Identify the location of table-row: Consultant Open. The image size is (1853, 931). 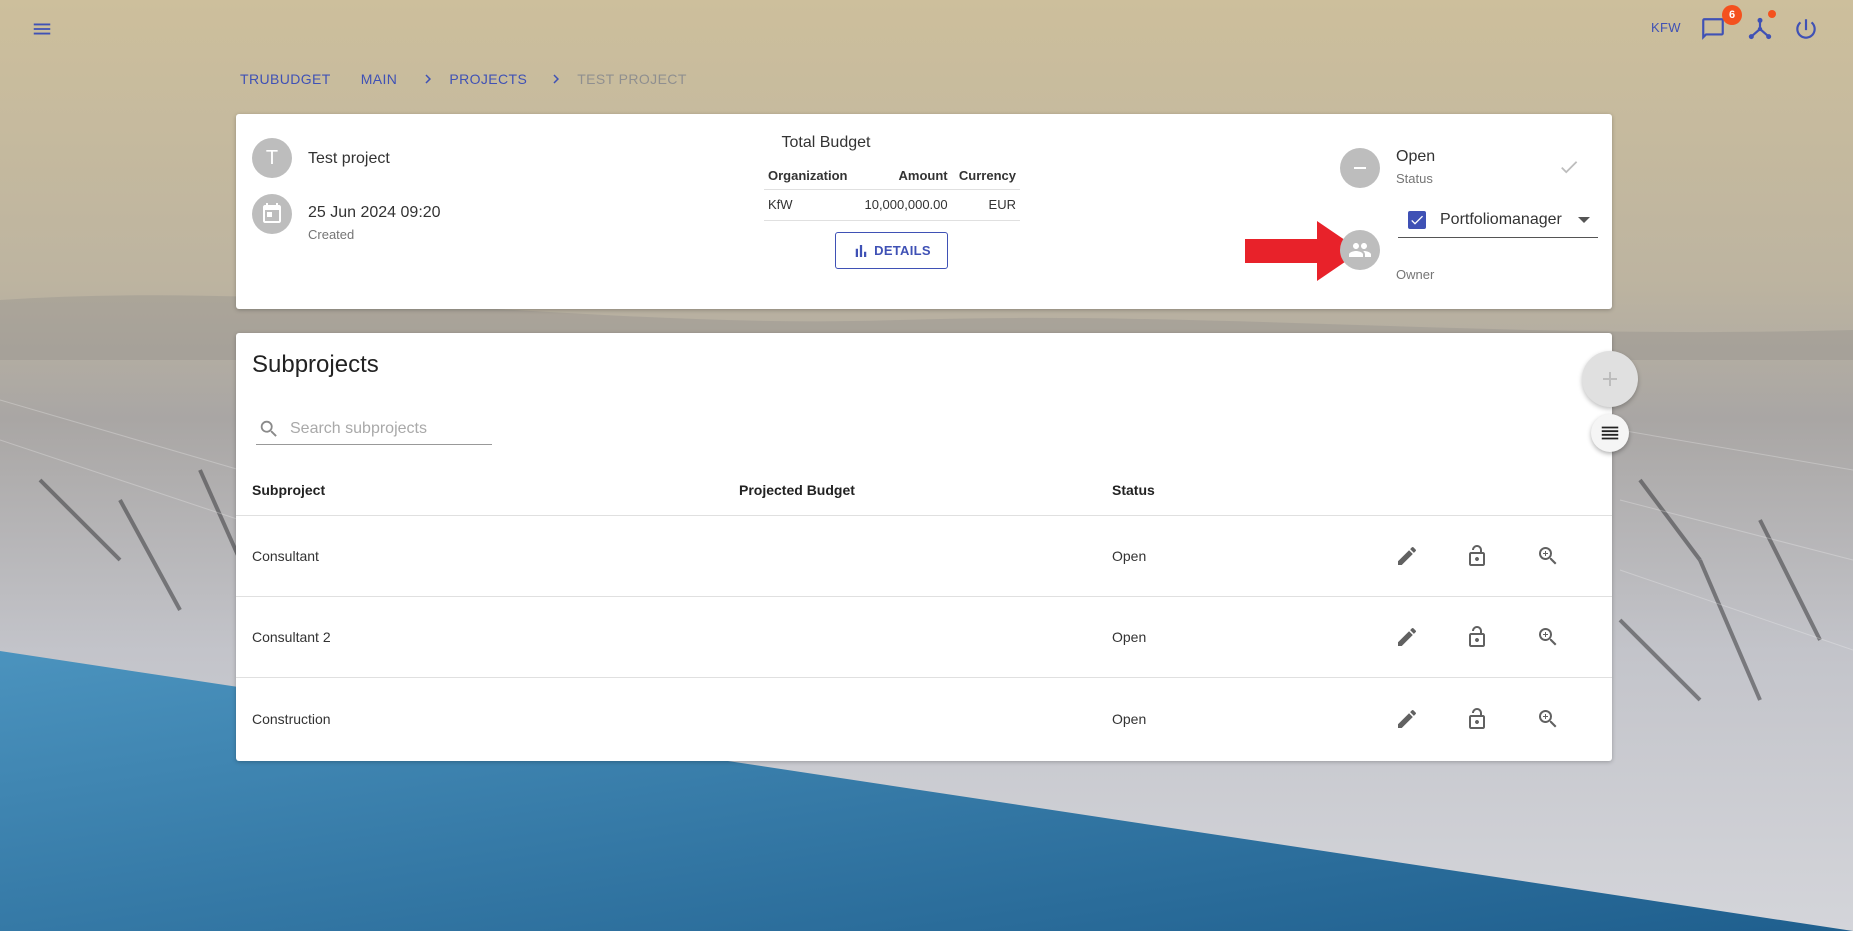
(924, 556).